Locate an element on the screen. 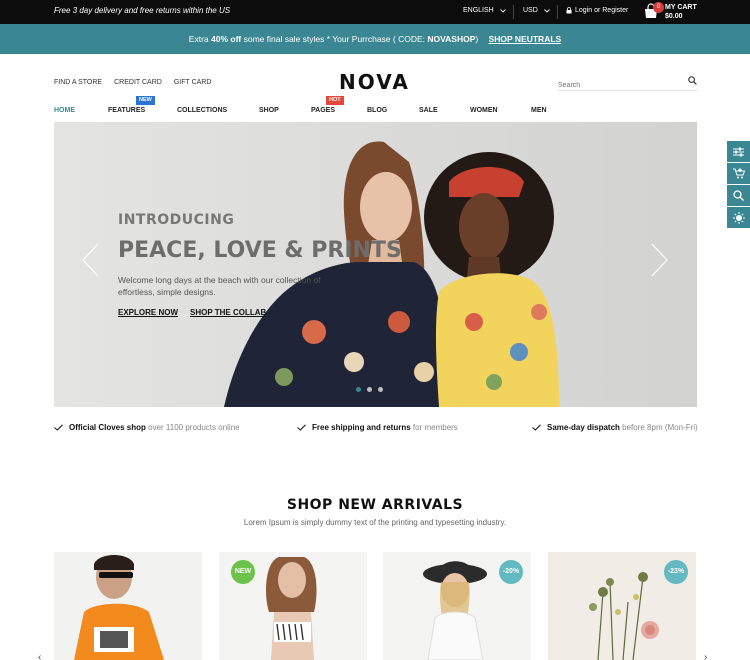 This screenshot has height=660, width=750. feature-title: Official Cloves shop is located at coordinates (107, 427).